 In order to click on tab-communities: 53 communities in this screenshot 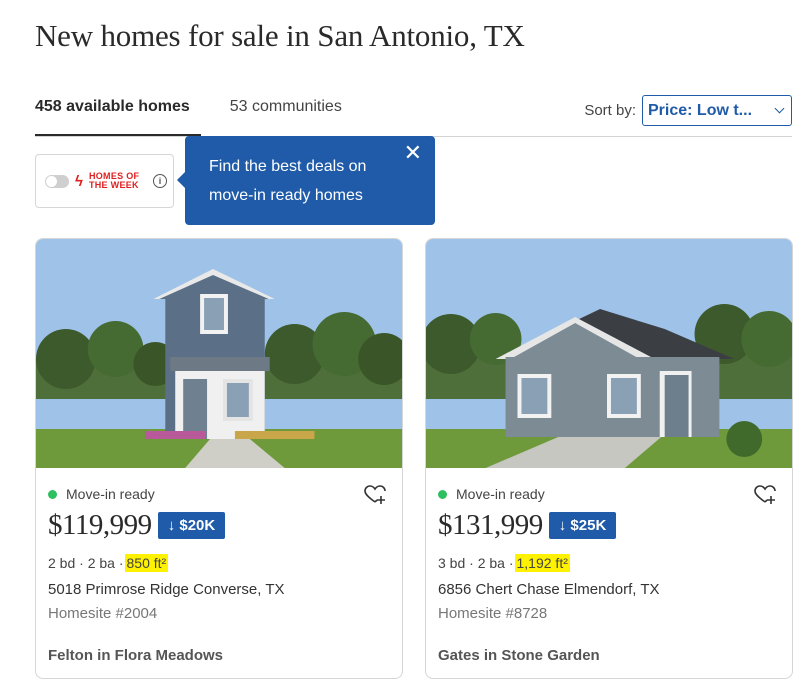, I will do `click(286, 107)`.